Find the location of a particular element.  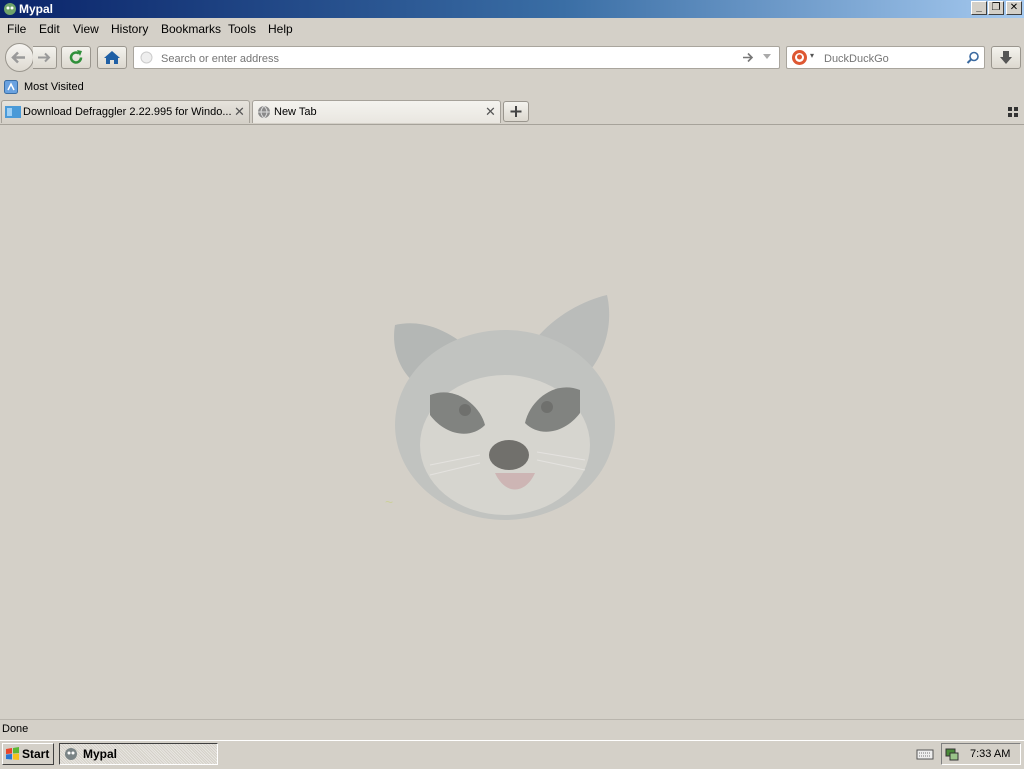

start-label: Start is located at coordinates (36, 754).